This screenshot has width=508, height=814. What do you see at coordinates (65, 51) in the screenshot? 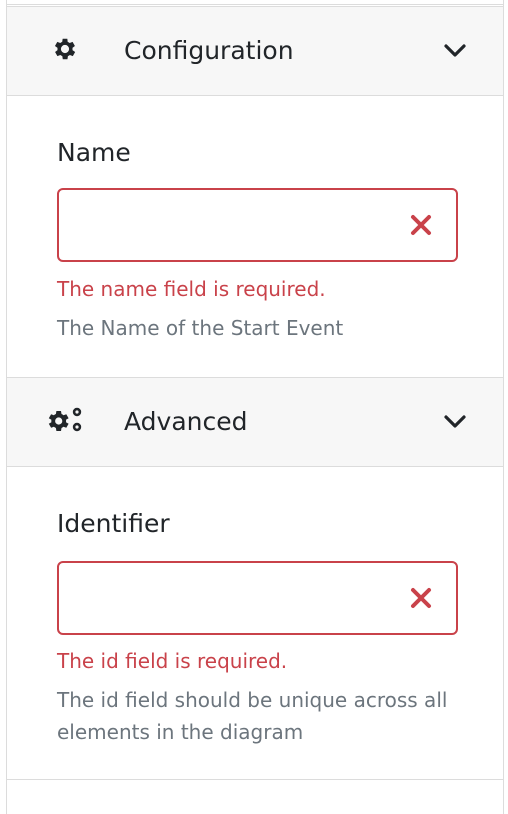
I see `gear-icon` at bounding box center [65, 51].